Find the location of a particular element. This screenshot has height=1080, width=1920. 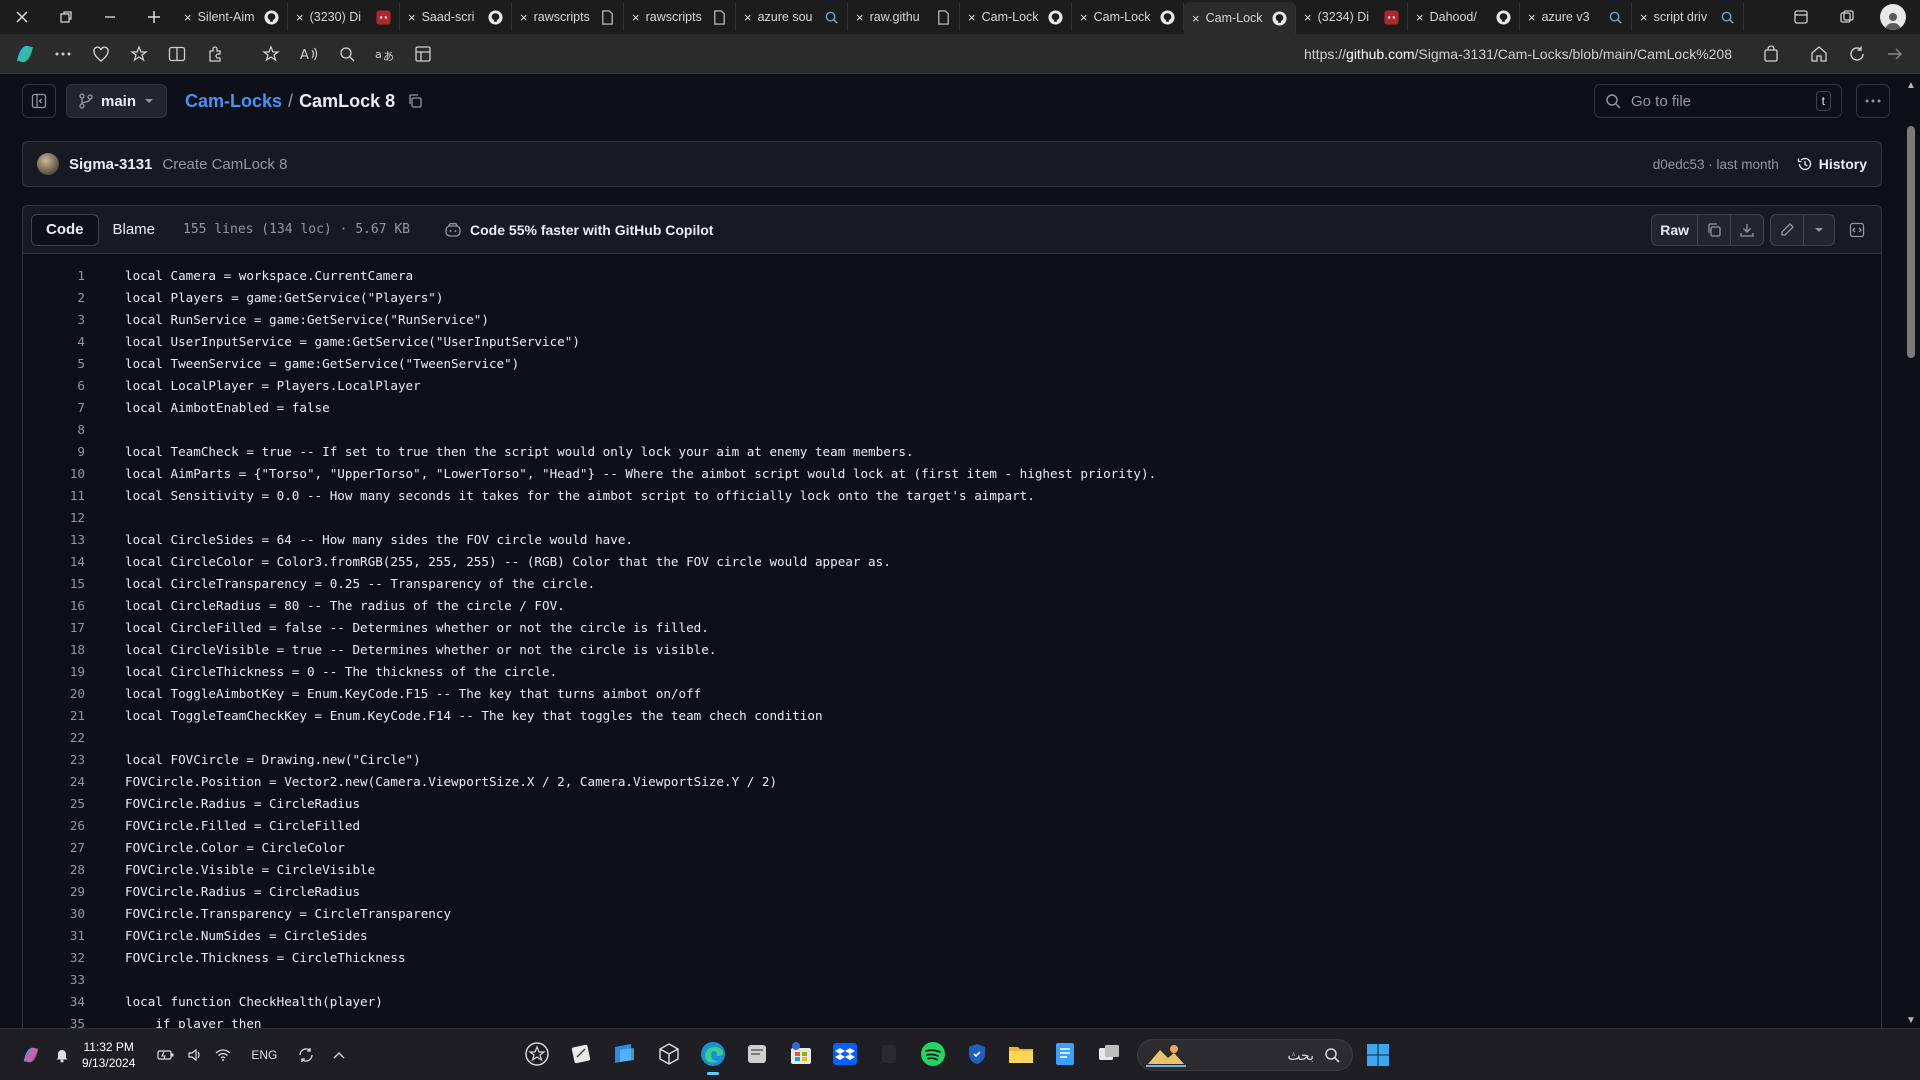

line-number: 7 is located at coordinates (54, 407).